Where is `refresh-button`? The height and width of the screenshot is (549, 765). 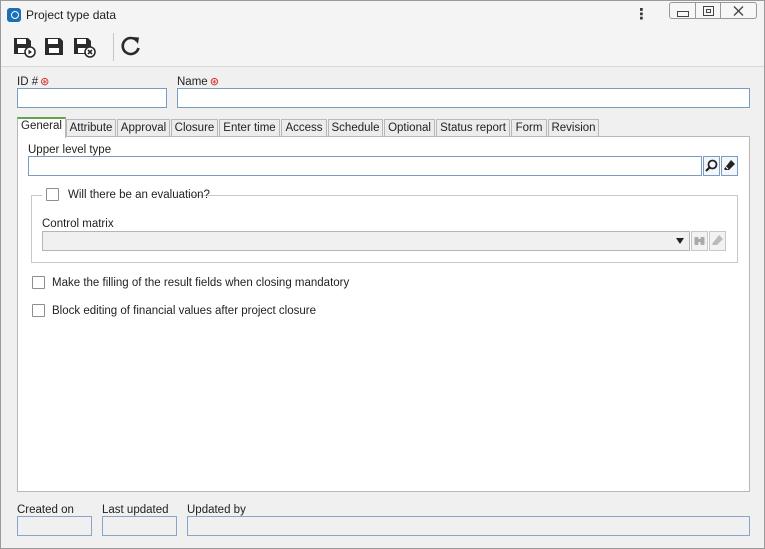
refresh-button is located at coordinates (131, 46).